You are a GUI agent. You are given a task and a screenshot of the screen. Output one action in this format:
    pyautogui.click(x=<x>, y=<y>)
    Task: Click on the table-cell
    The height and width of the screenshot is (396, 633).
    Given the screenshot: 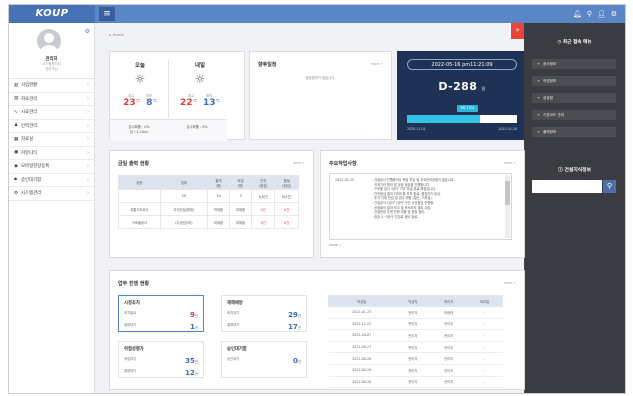 What is the action you would take?
    pyautogui.click(x=139, y=196)
    